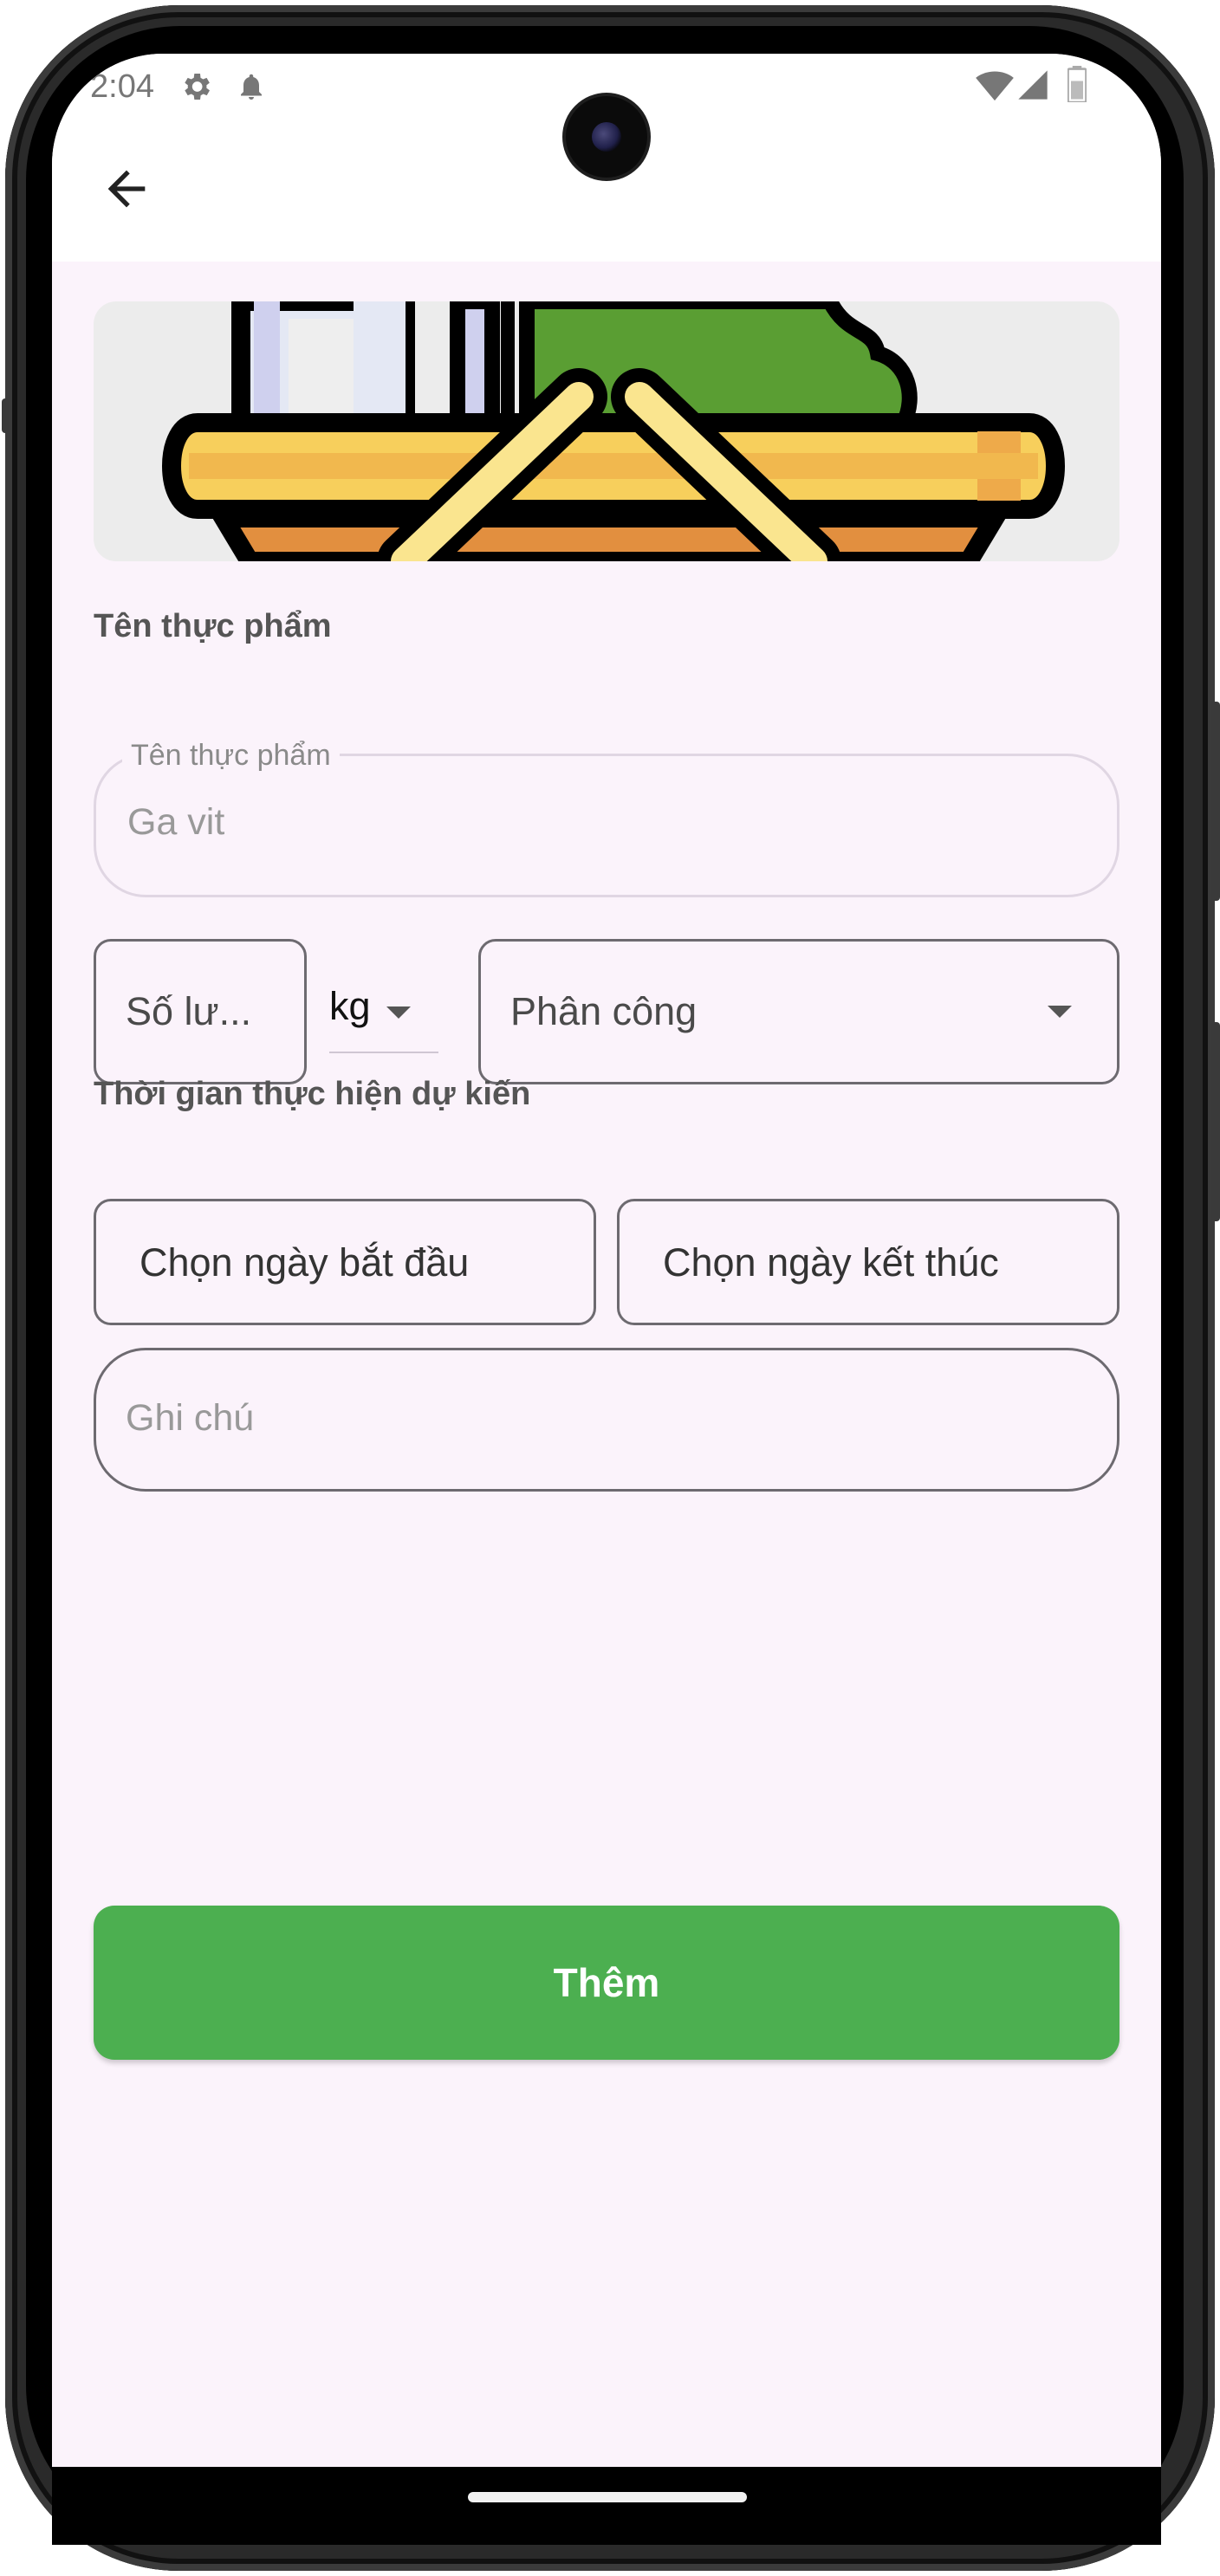 Image resolution: width=1220 pixels, height=2576 pixels. What do you see at coordinates (604, 1011) in the screenshot?
I see `assign-placeholder: Phân công` at bounding box center [604, 1011].